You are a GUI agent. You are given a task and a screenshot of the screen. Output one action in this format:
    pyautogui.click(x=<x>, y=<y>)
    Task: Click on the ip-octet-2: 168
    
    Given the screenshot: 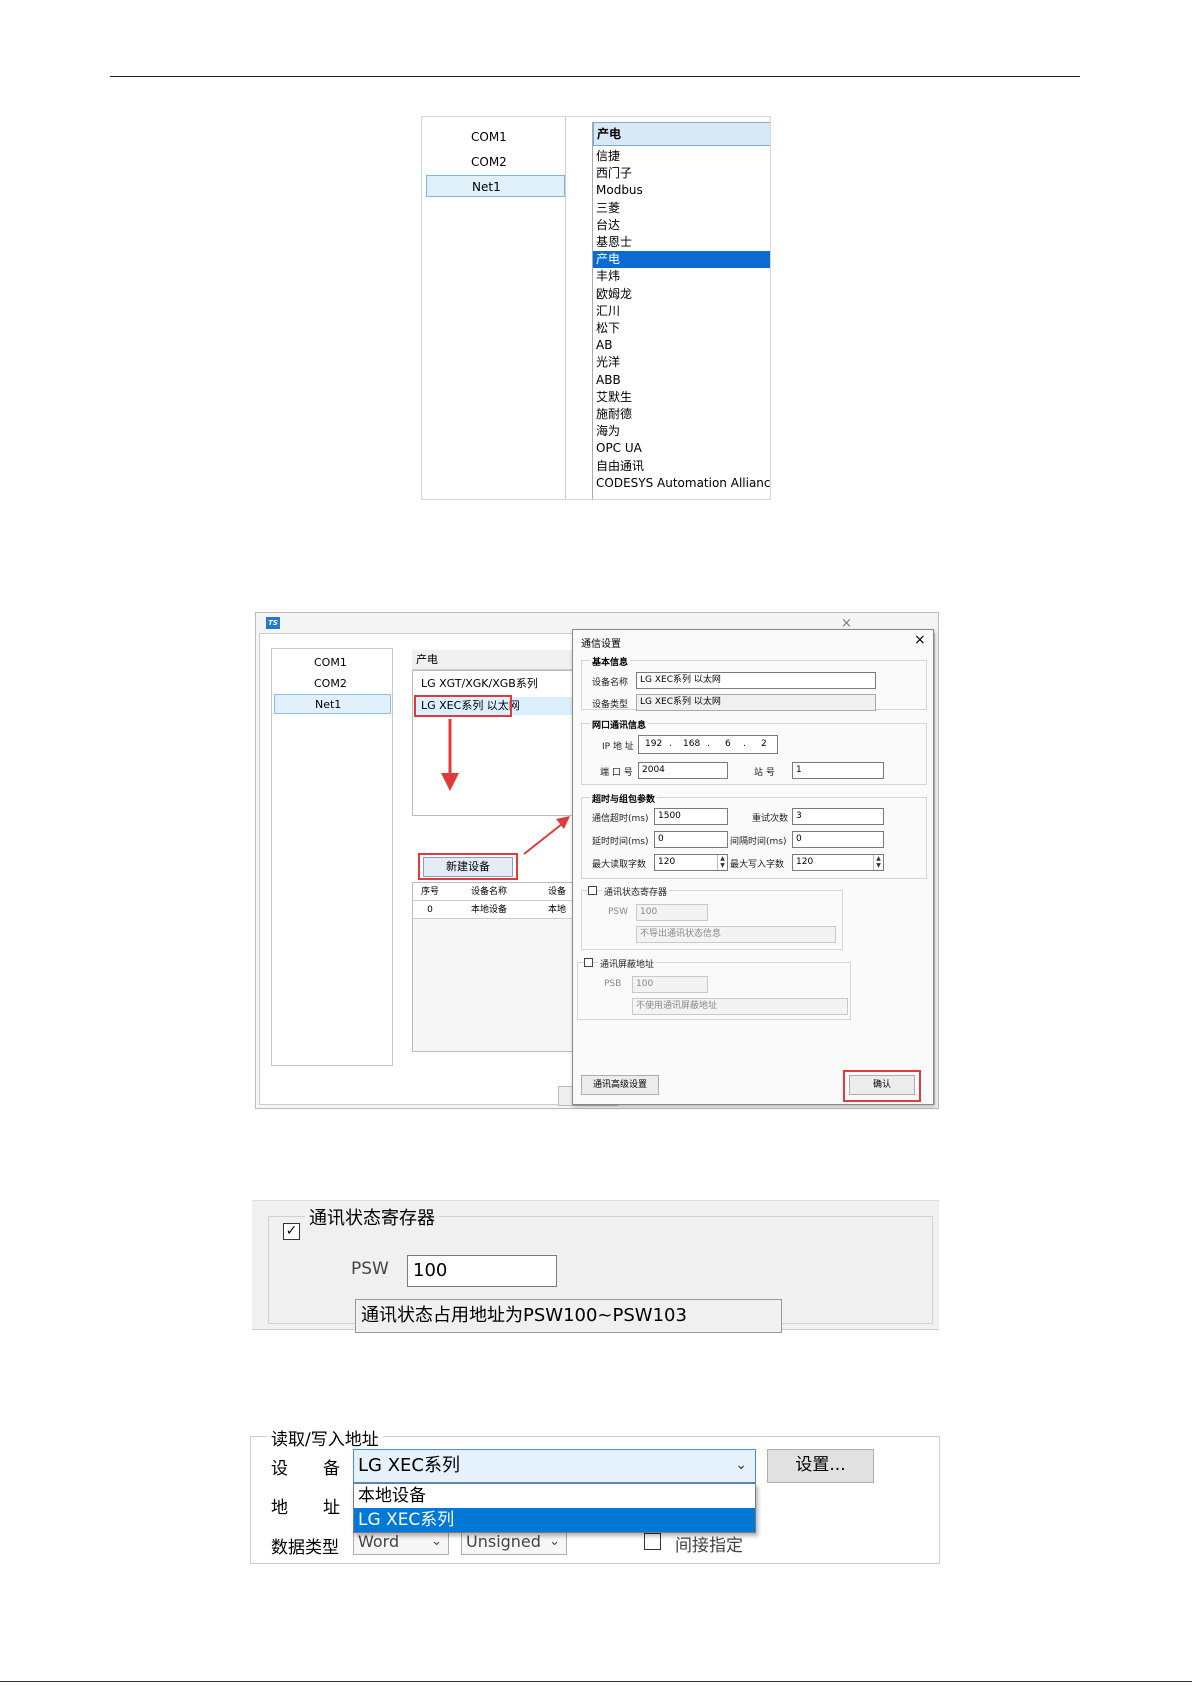 What is the action you would take?
    pyautogui.click(x=692, y=744)
    